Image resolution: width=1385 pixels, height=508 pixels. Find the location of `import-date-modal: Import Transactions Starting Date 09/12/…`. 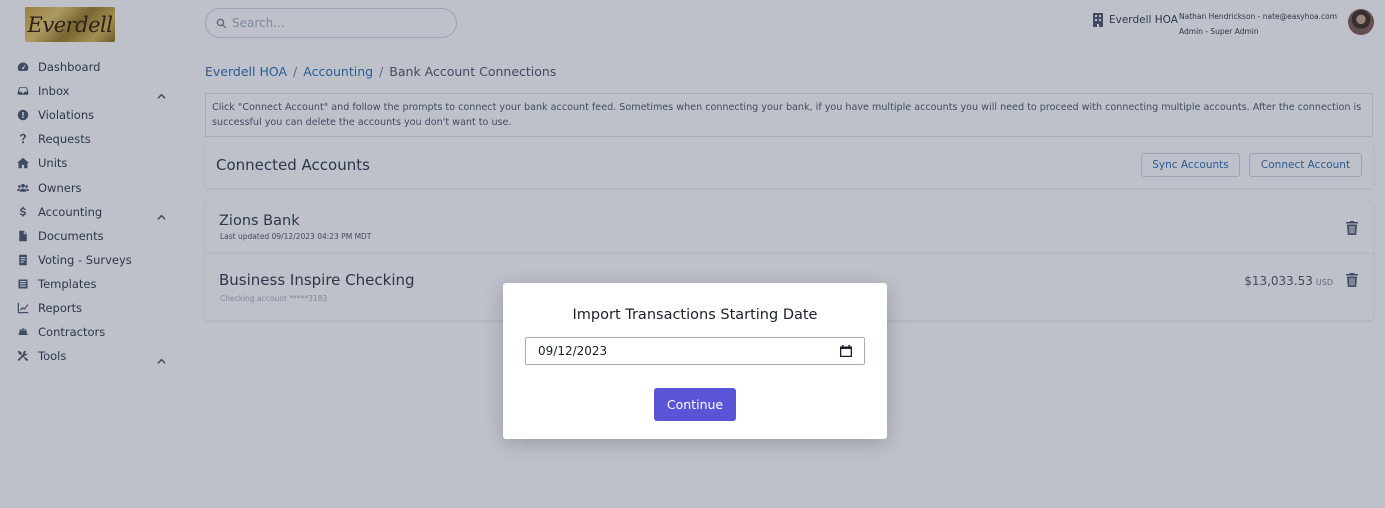

import-date-modal: Import Transactions Starting Date 09/12/… is located at coordinates (695, 361).